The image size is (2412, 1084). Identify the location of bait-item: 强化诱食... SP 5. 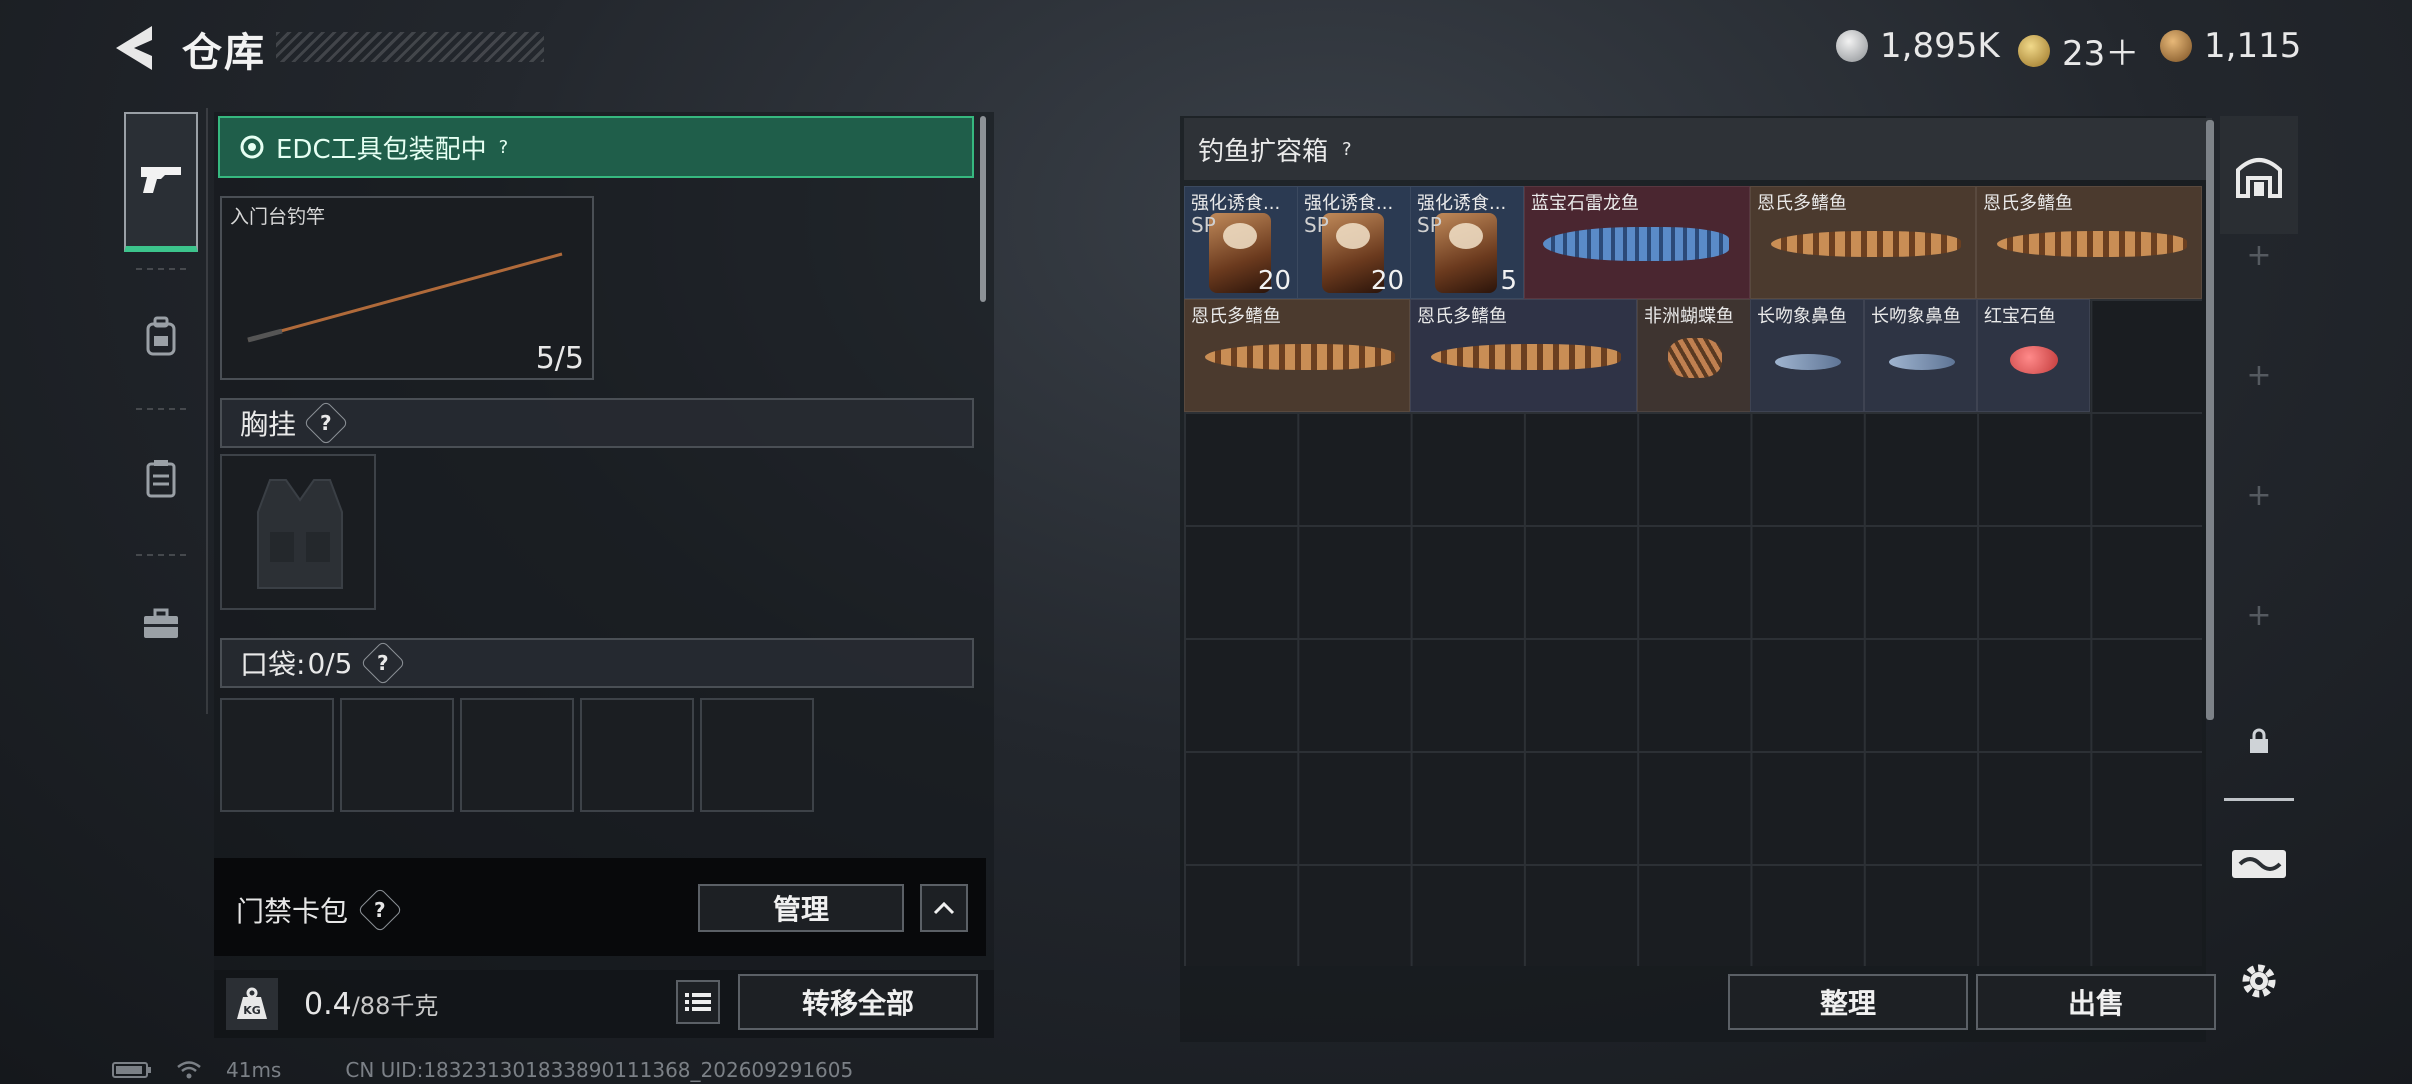
(1467, 242).